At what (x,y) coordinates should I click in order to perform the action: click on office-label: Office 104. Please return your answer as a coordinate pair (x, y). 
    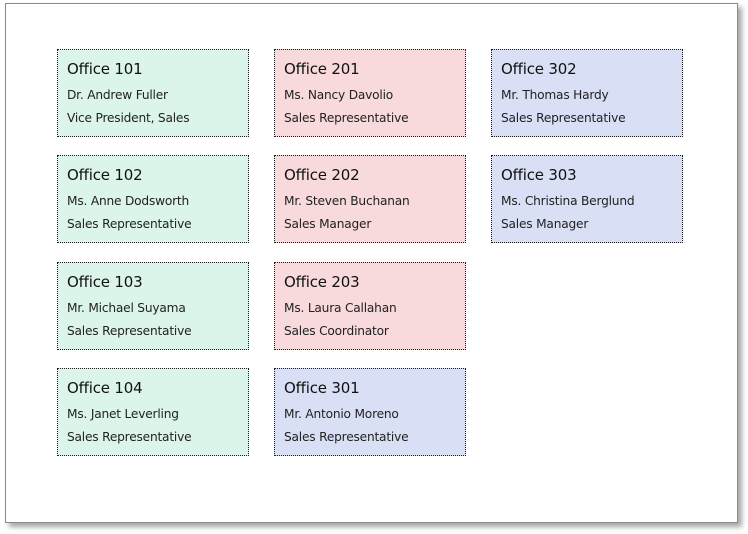
    Looking at the image, I should click on (105, 388).